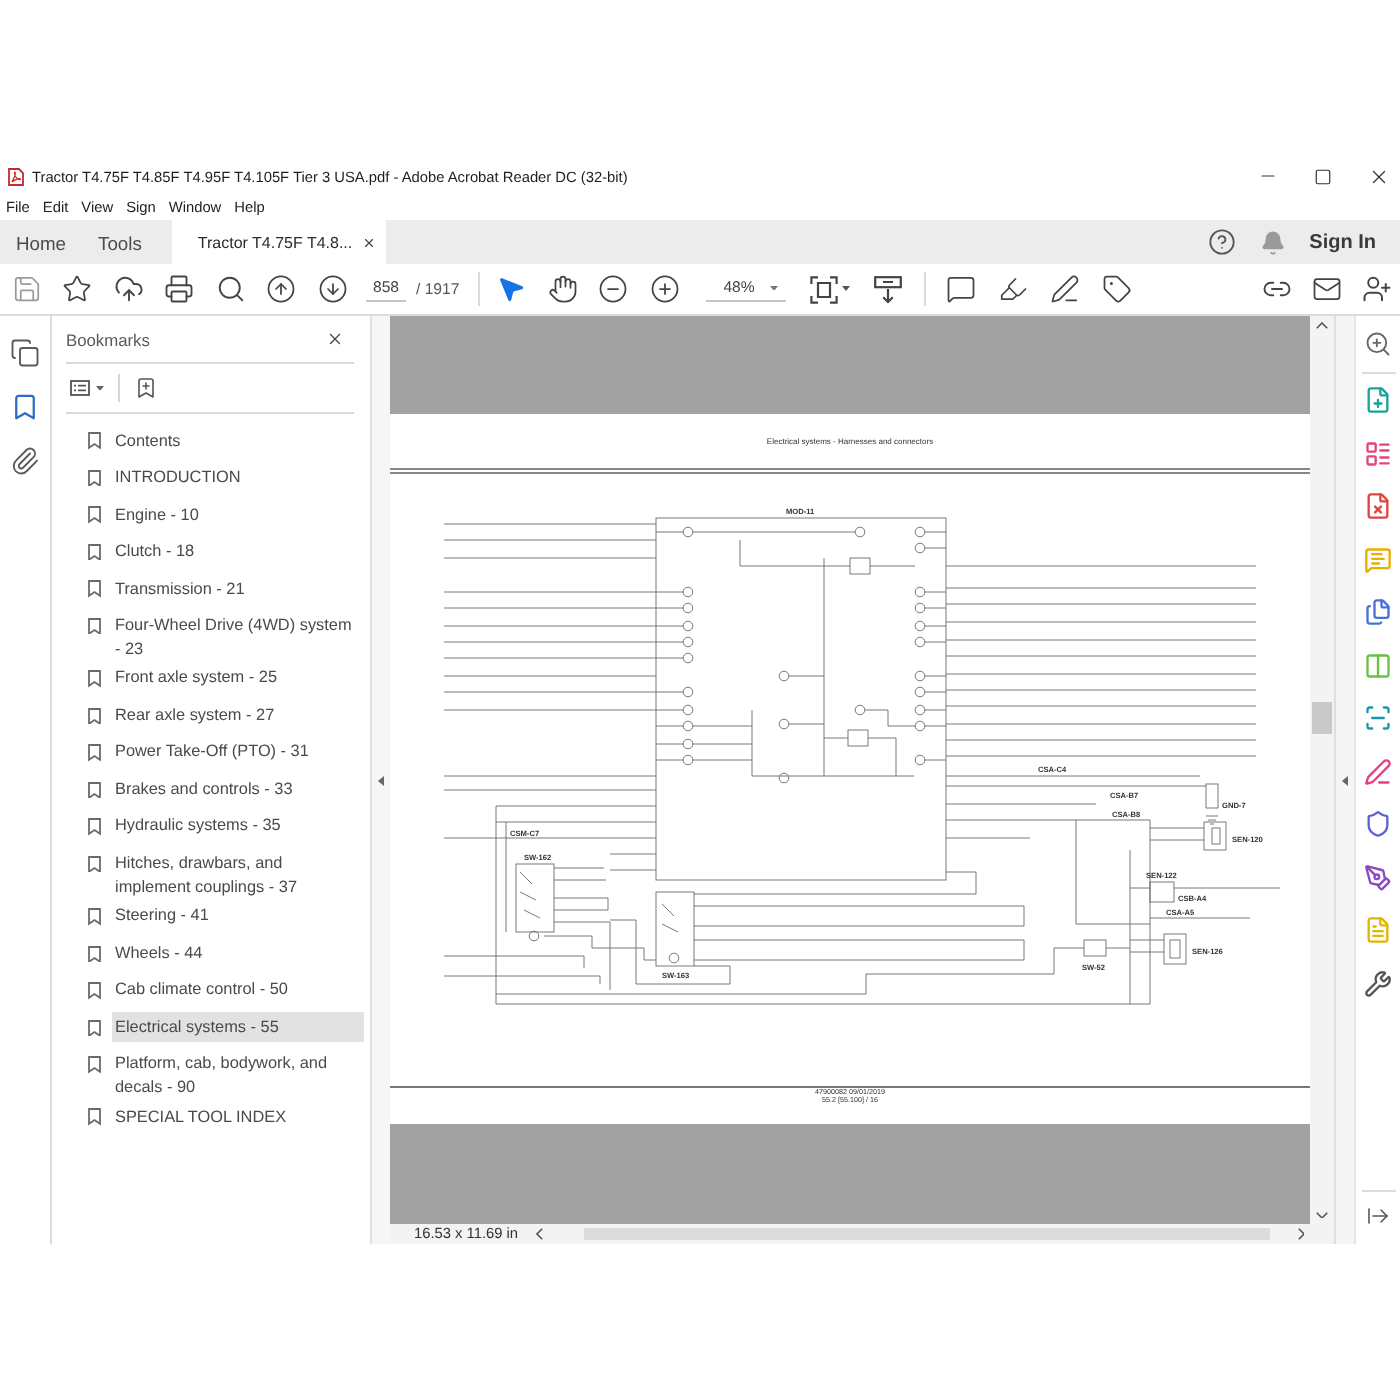 This screenshot has height=1400, width=1400. Describe the element at coordinates (1378, 1216) in the screenshot. I see `arrow-right-icon` at that location.